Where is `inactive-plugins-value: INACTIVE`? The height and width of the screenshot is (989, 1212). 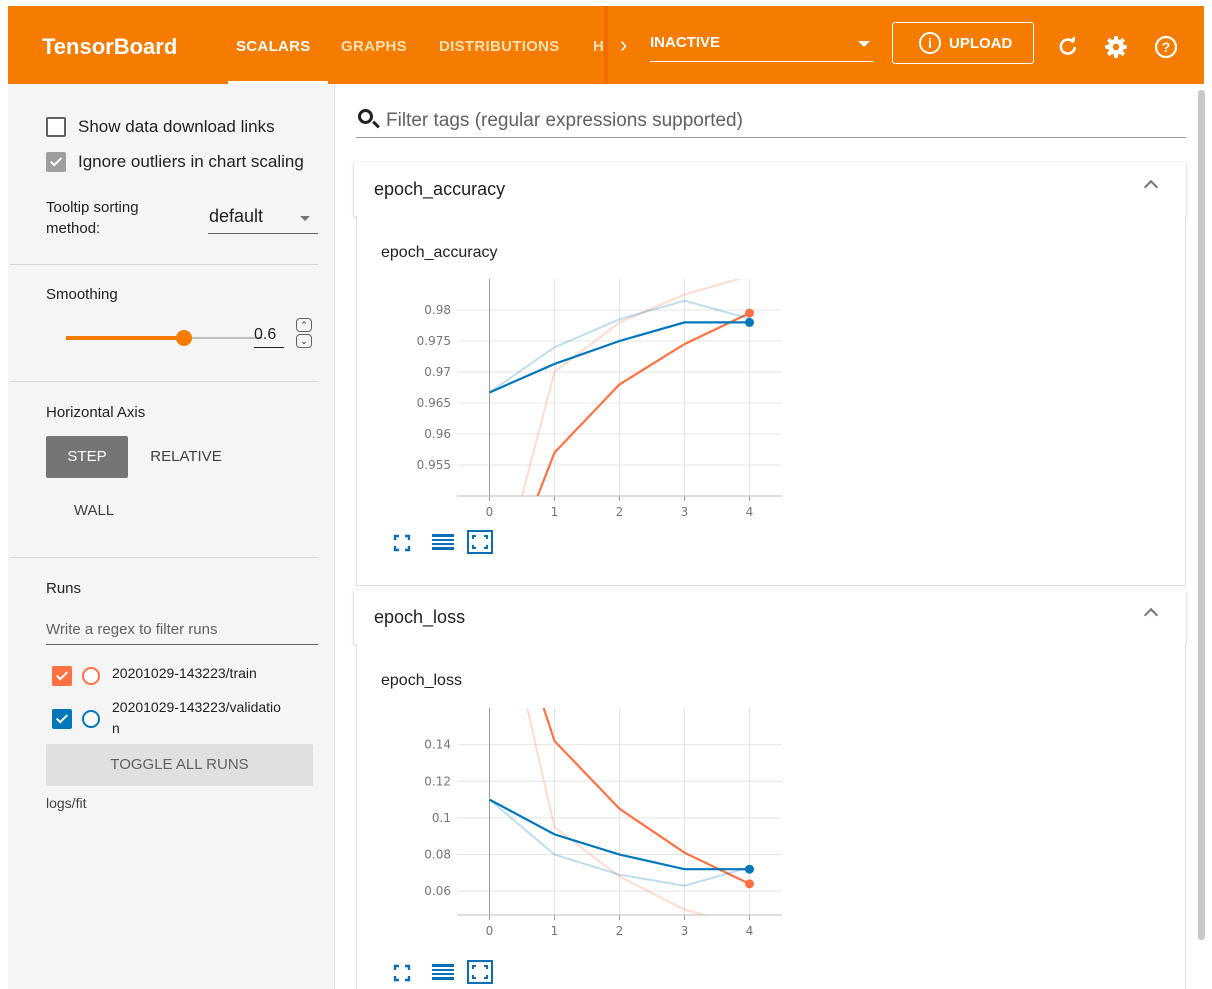
inactive-plugins-value: INACTIVE is located at coordinates (685, 42).